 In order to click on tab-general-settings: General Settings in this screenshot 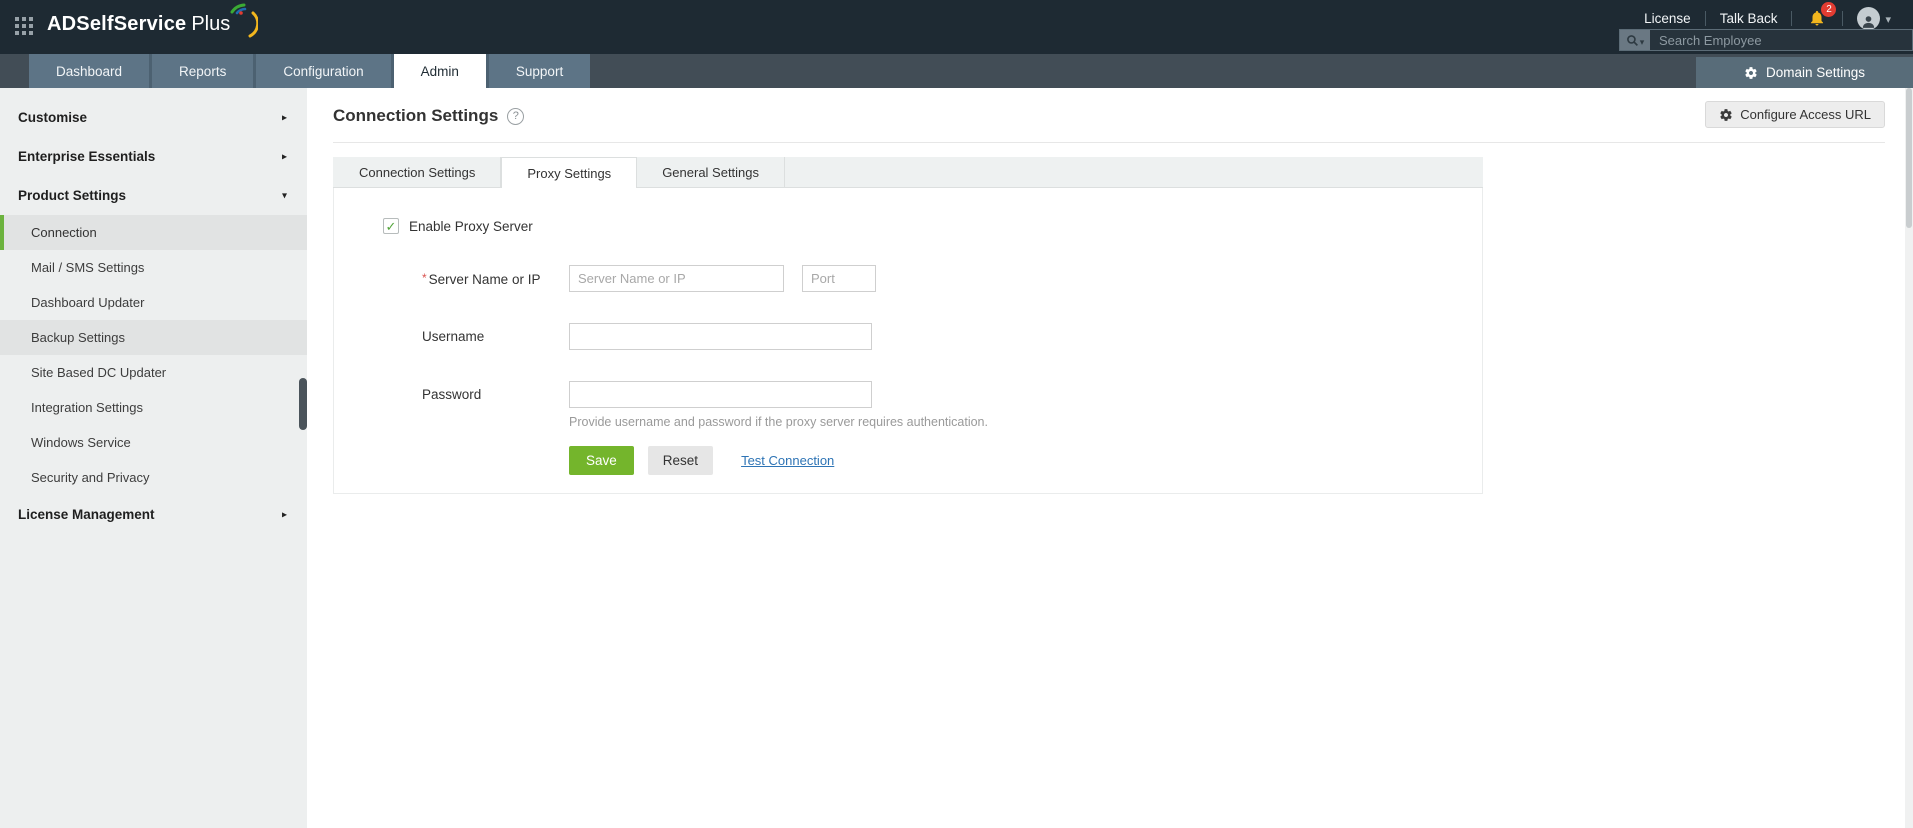, I will do `click(711, 172)`.